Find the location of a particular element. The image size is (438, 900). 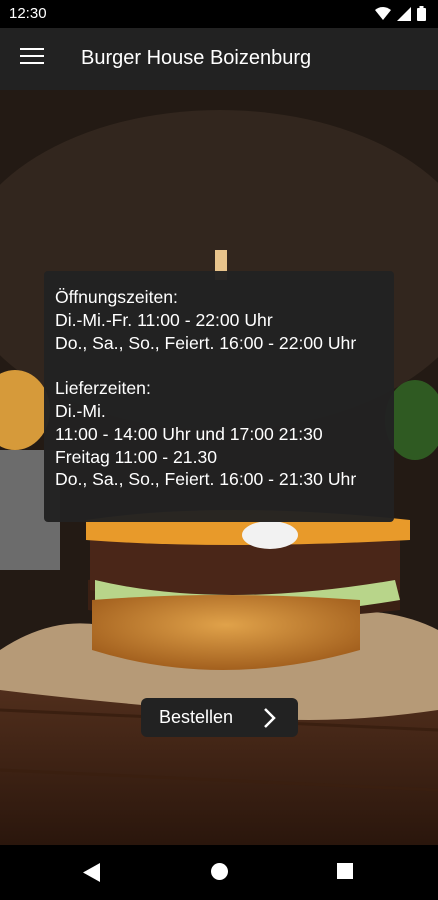

wifi-icon is located at coordinates (383, 13).